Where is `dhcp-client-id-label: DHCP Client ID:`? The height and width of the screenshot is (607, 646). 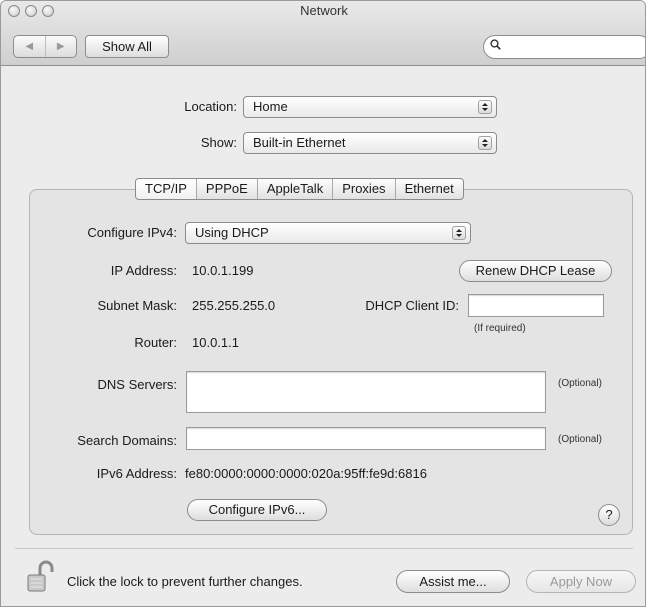 dhcp-client-id-label: DHCP Client ID: is located at coordinates (412, 305).